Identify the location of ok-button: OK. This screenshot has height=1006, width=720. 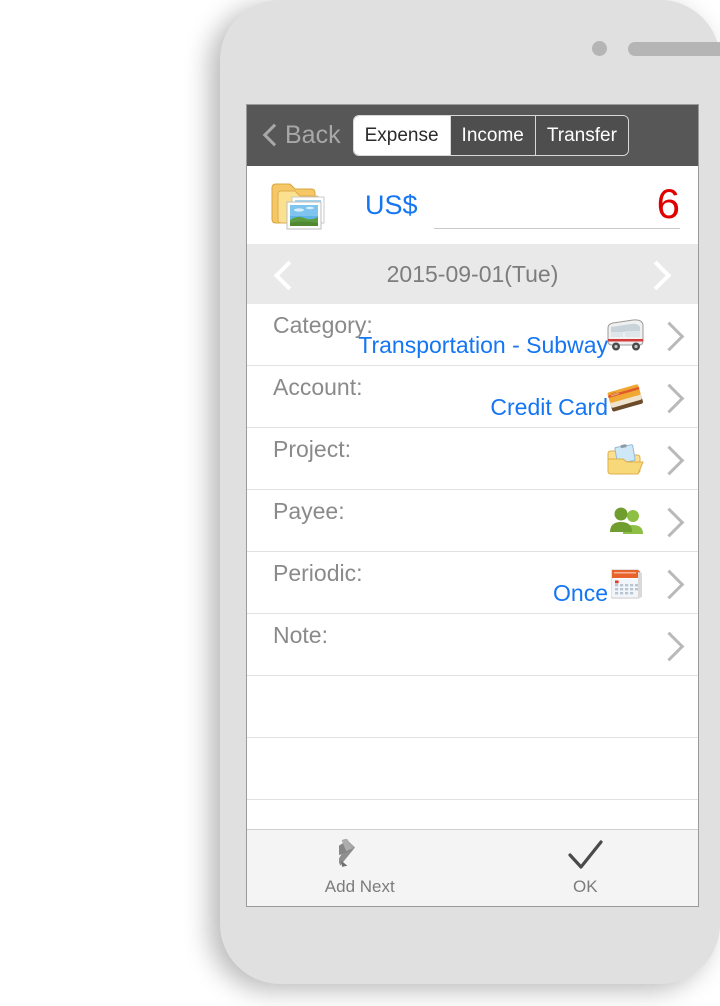
(586, 868).